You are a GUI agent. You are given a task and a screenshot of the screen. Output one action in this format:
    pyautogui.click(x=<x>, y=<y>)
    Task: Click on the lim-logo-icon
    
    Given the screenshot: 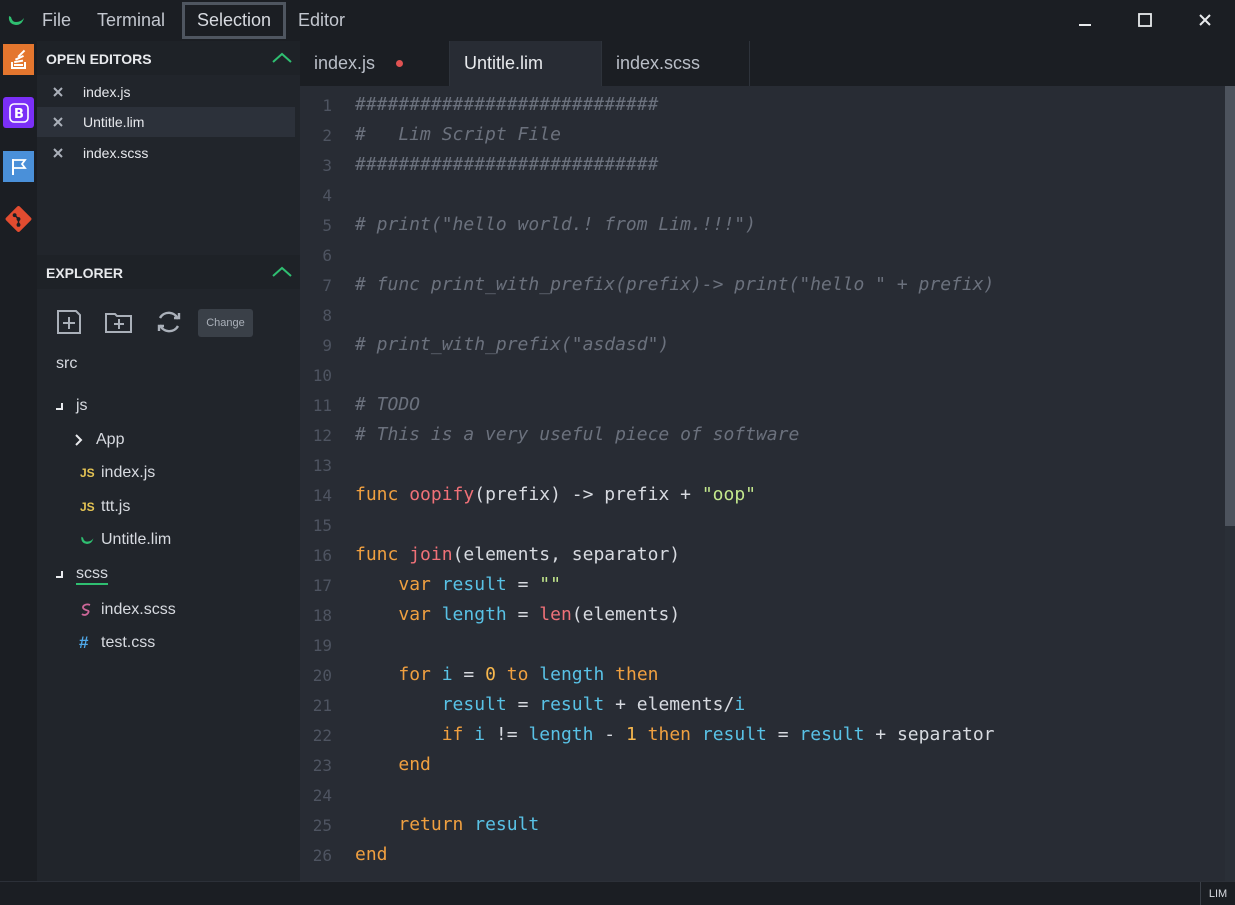 What is the action you would take?
    pyautogui.click(x=16, y=20)
    